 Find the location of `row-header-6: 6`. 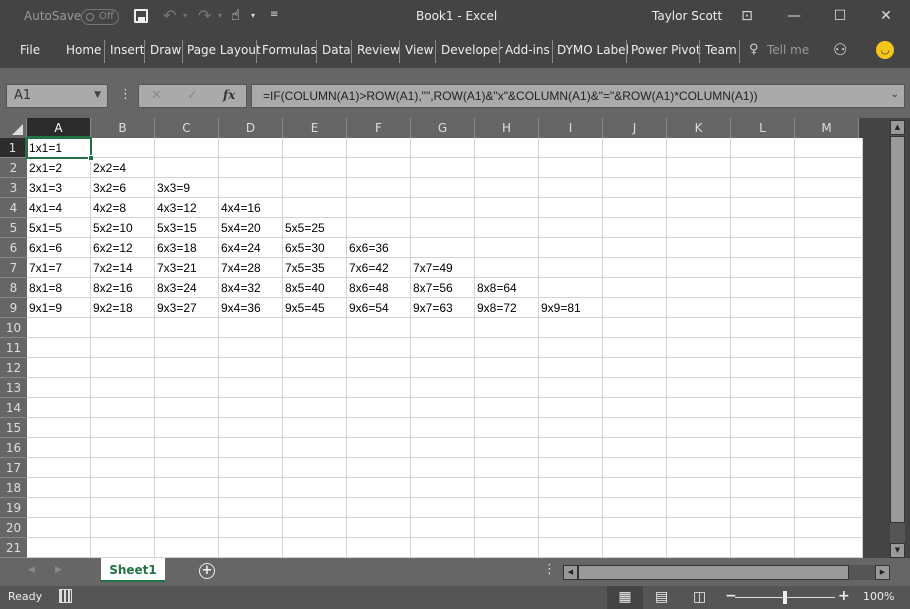

row-header-6: 6 is located at coordinates (13, 248).